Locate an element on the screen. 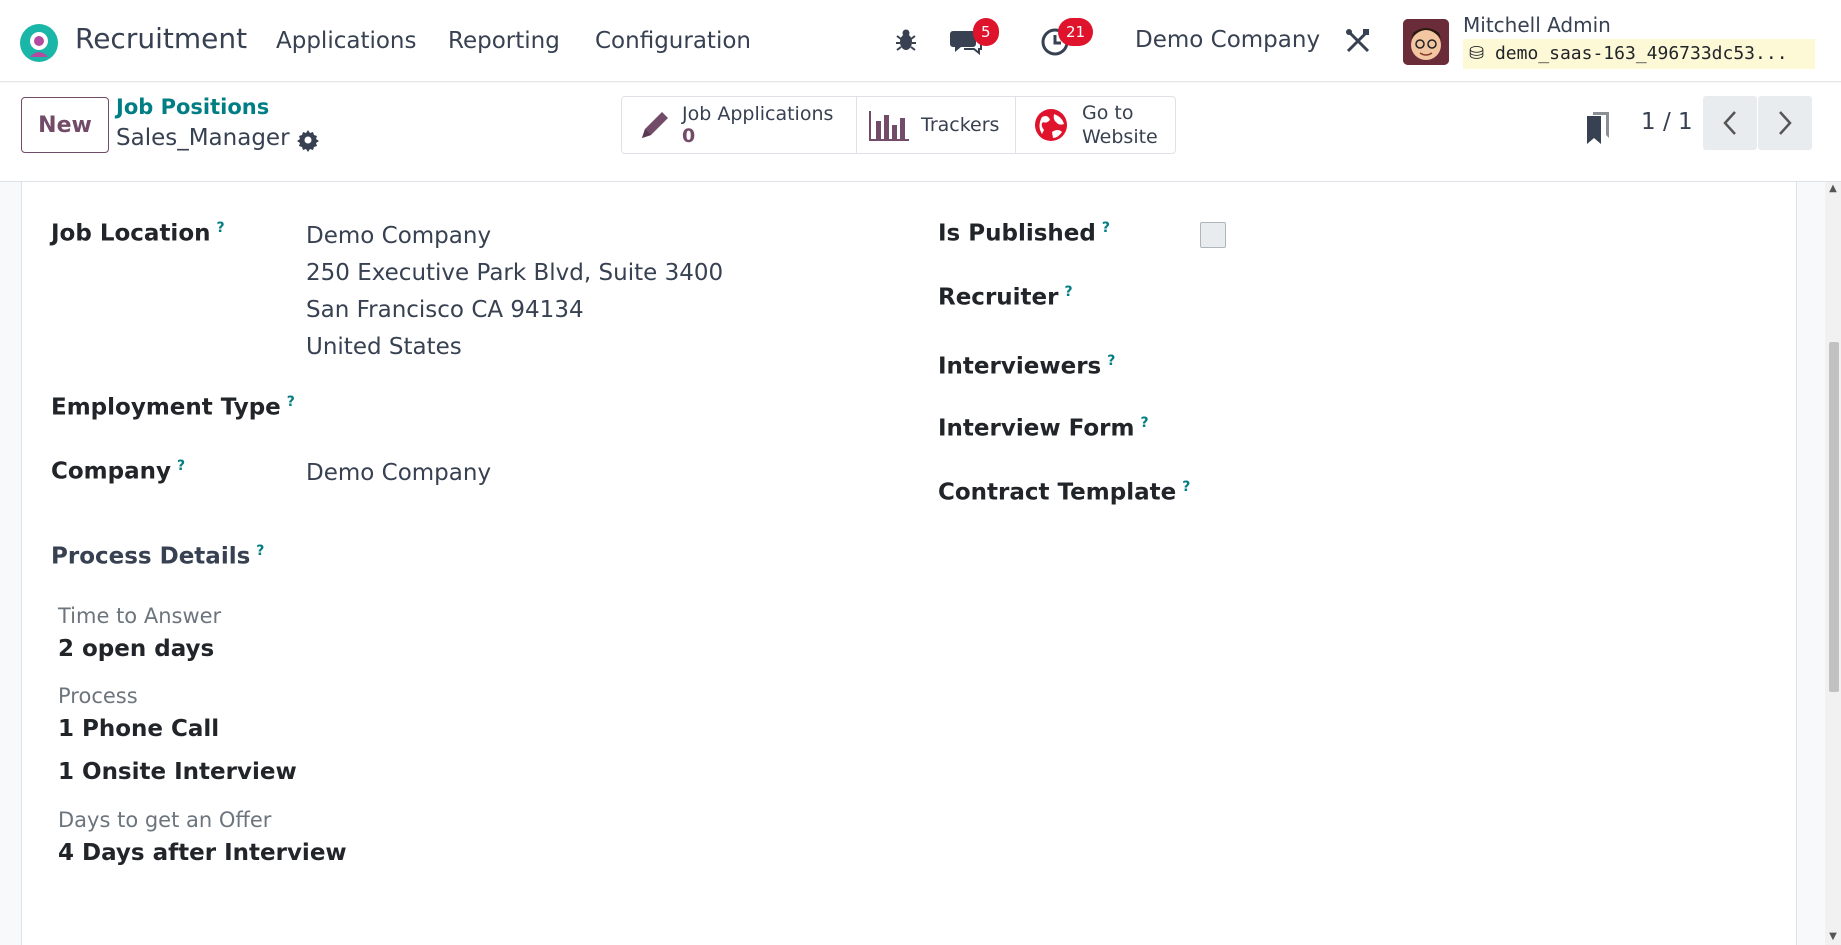 The height and width of the screenshot is (945, 1841). is-published-label-text: Is Published is located at coordinates (1017, 233).